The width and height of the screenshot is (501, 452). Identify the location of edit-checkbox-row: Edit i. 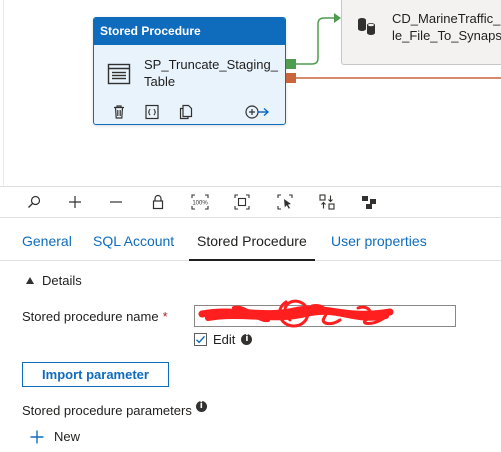
(223, 339).